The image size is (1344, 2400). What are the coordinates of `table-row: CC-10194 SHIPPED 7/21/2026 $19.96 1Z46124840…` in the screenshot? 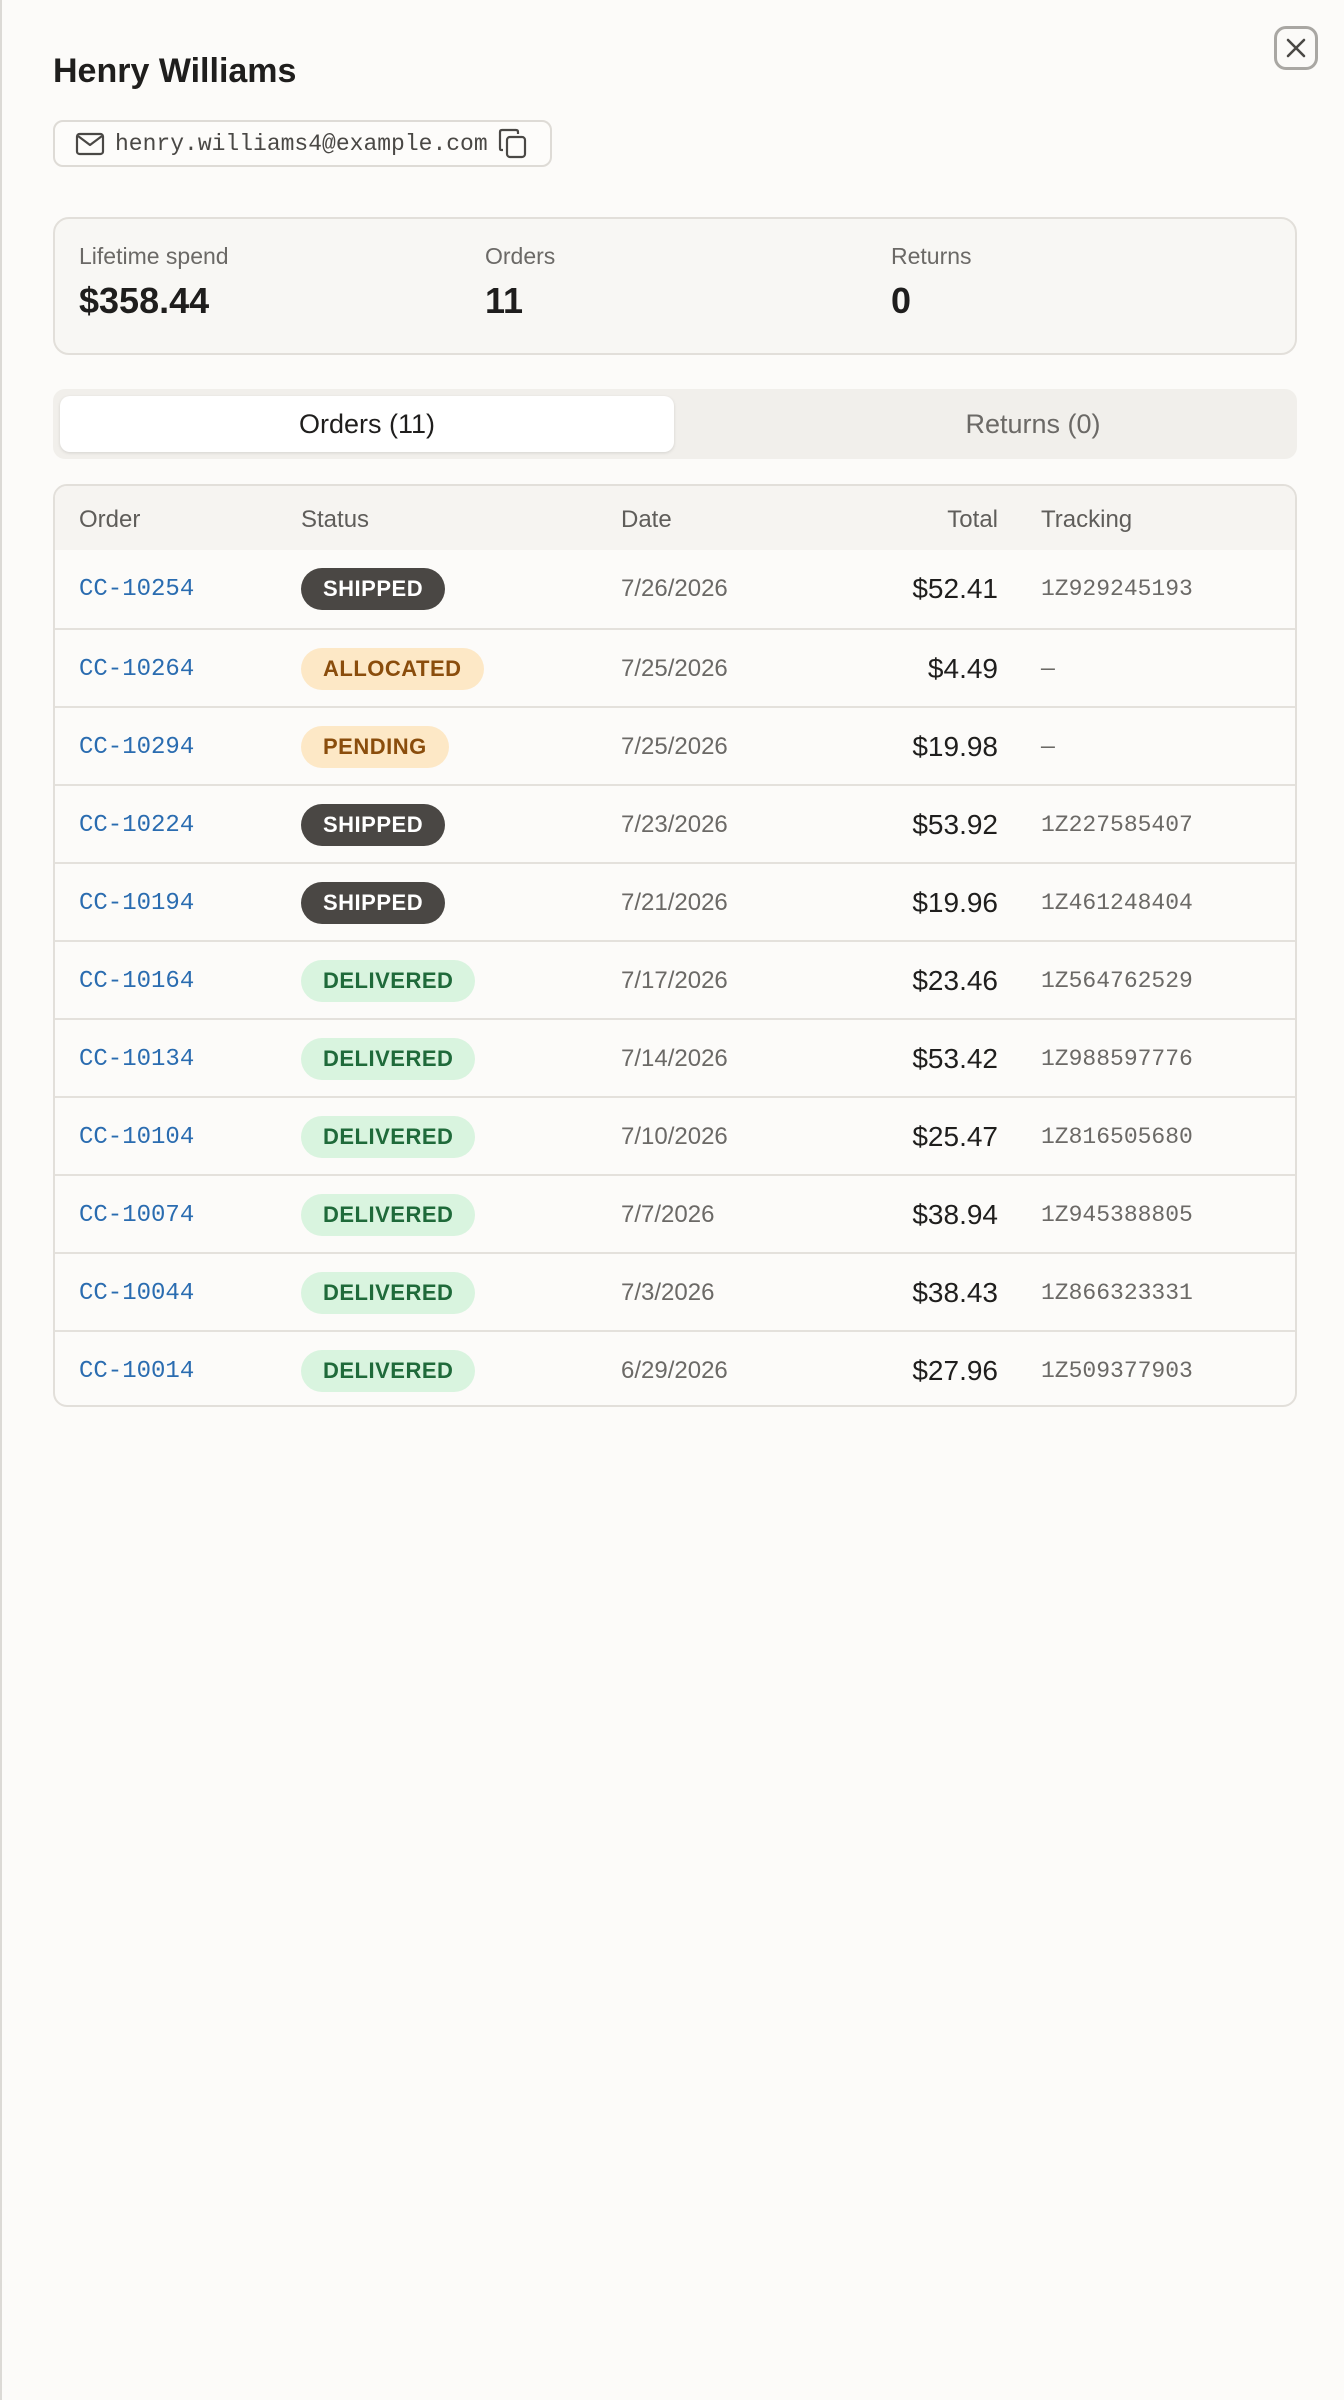 It's located at (675, 901).